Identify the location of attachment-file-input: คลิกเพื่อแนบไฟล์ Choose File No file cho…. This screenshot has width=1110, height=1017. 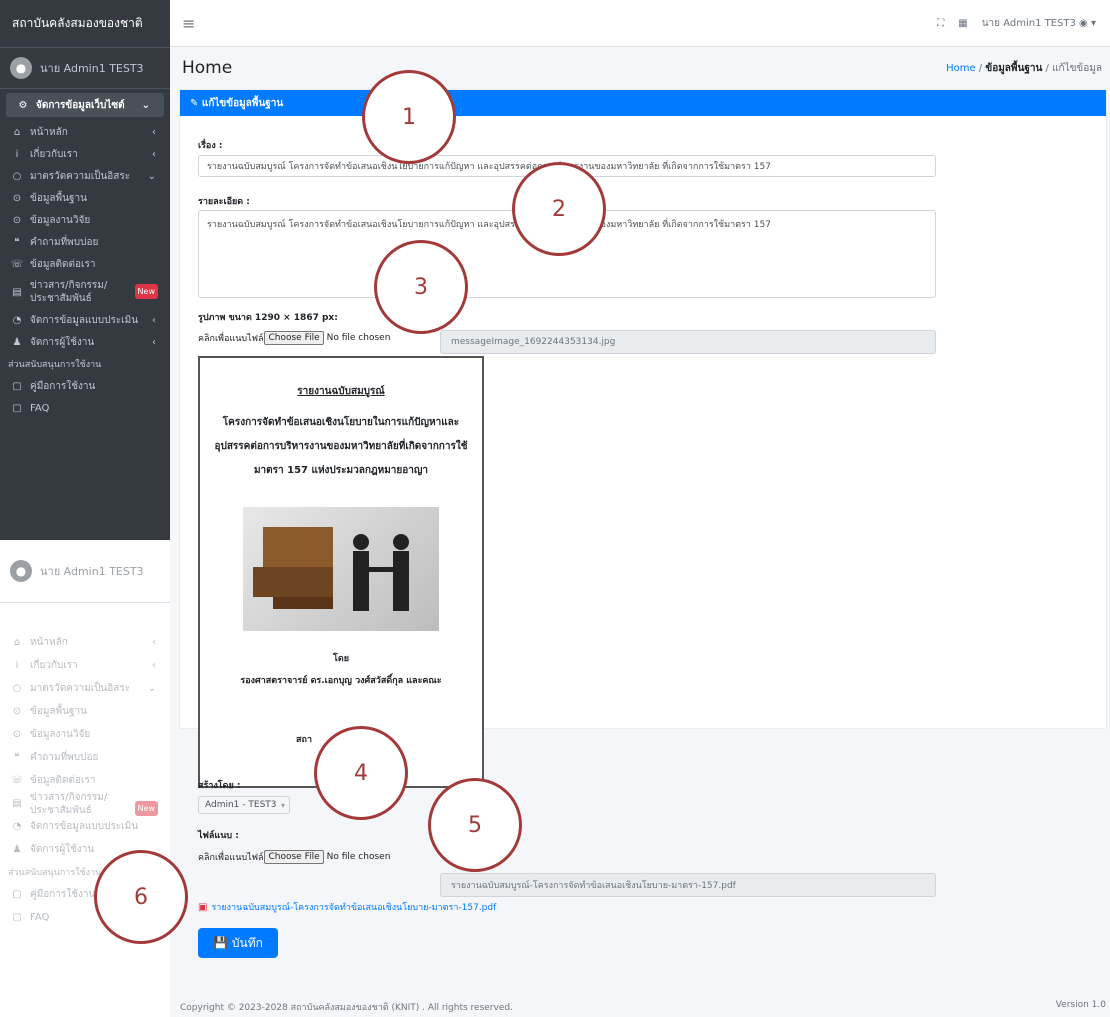
(294, 857).